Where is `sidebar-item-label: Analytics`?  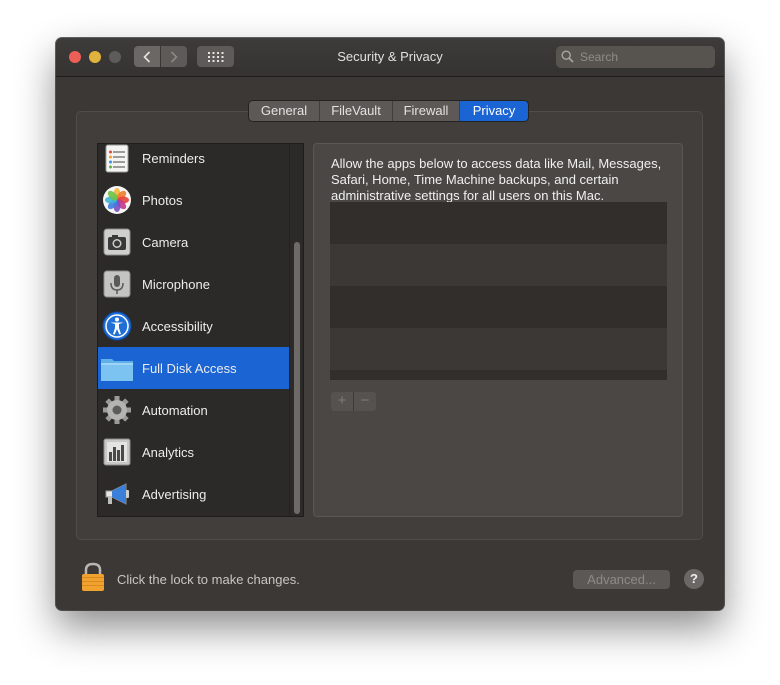 sidebar-item-label: Analytics is located at coordinates (168, 452).